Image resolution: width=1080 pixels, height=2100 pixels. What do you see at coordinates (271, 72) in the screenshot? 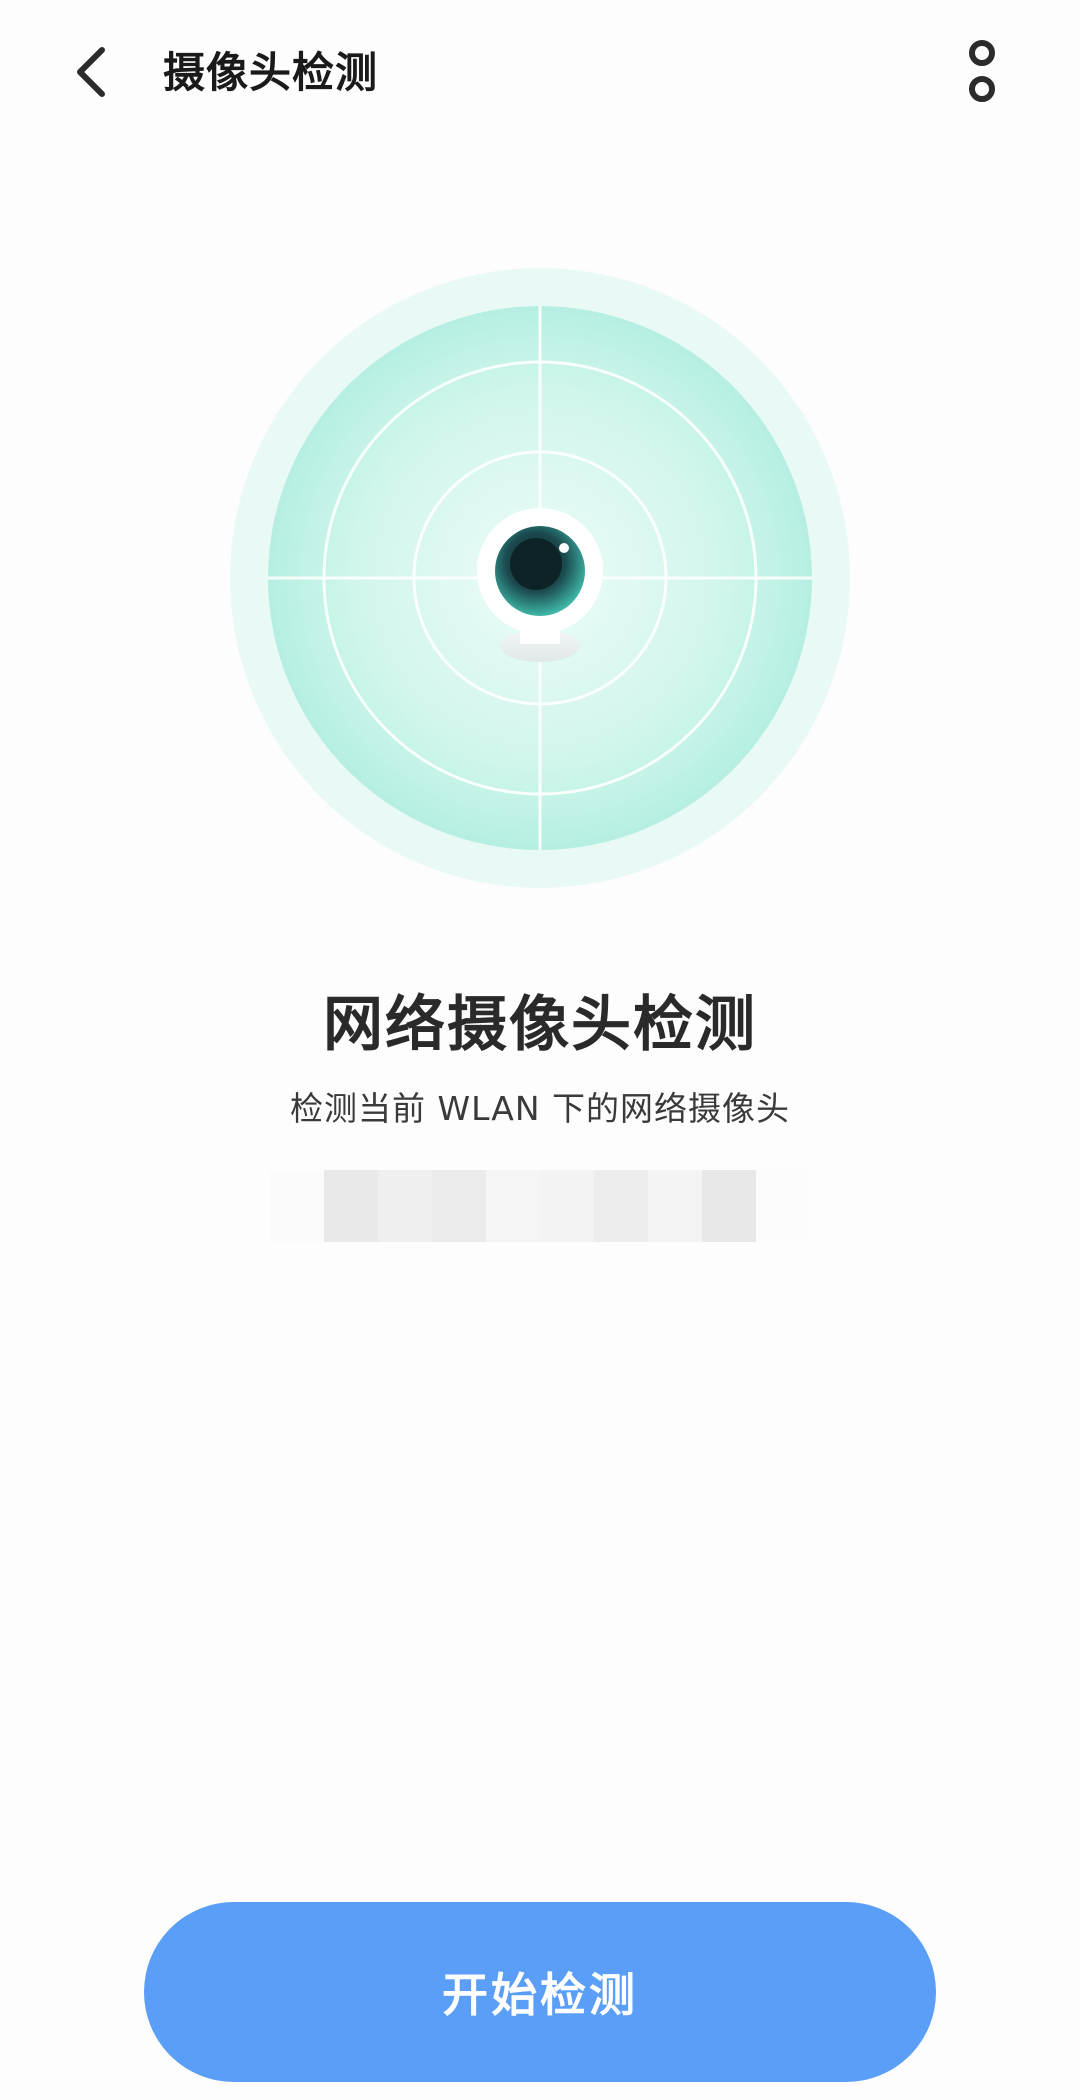
I see `page-title: 摄像头检测` at bounding box center [271, 72].